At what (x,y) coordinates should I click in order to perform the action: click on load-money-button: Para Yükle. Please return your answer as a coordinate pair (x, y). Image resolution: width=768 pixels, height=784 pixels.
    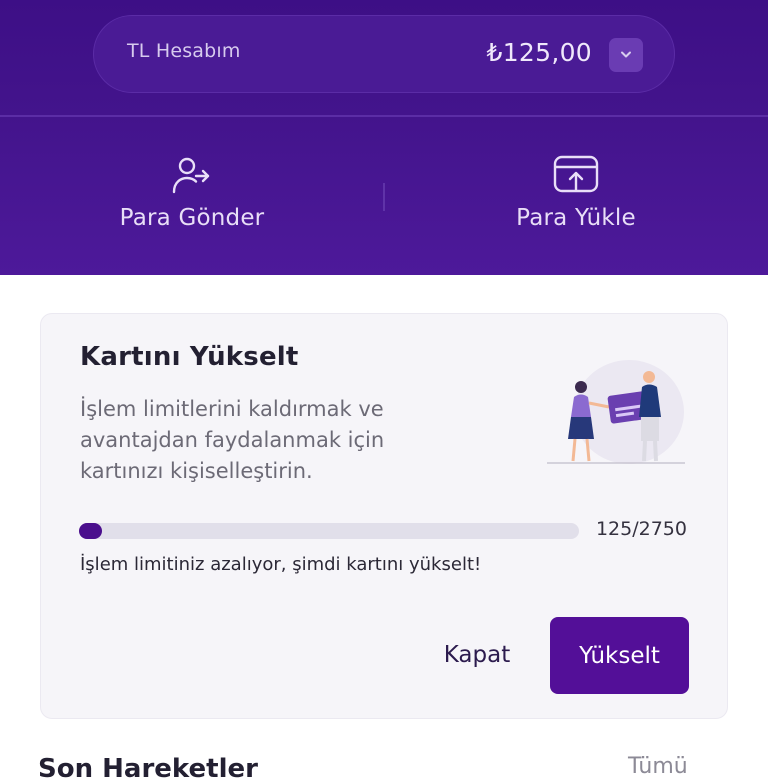
    Looking at the image, I should click on (576, 205).